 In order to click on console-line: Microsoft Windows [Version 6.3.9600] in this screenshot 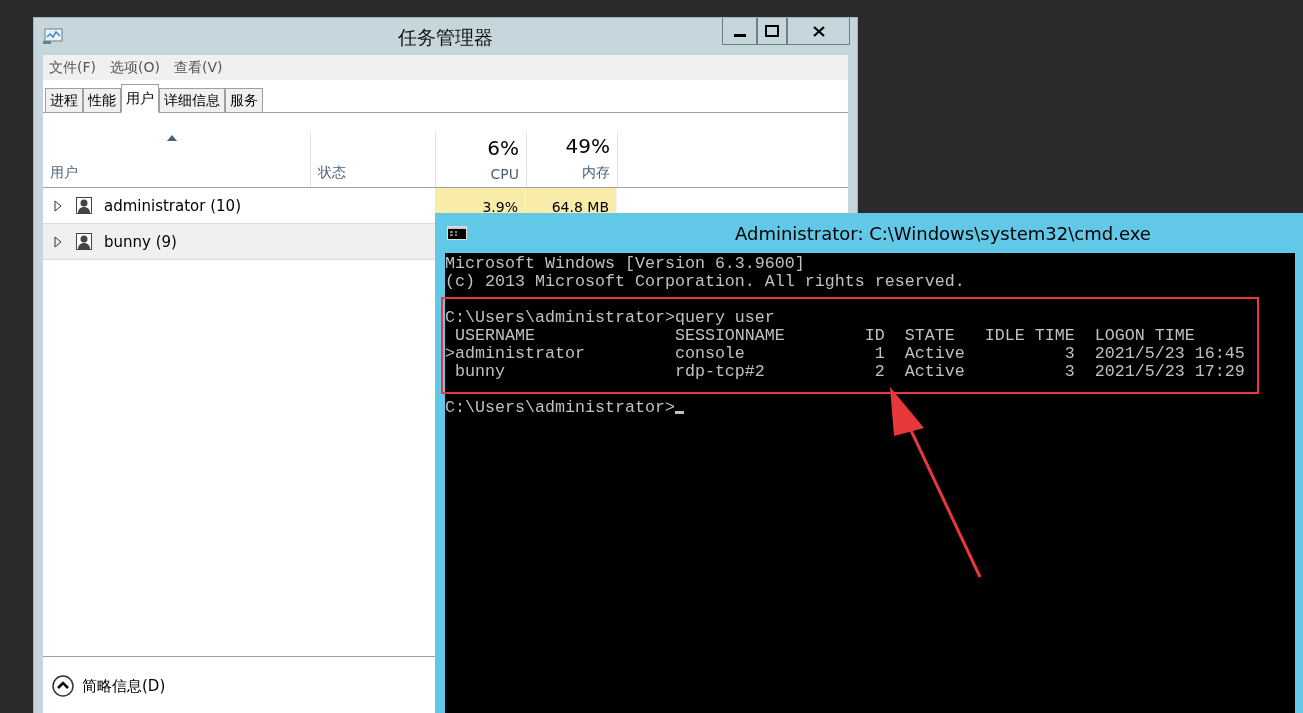, I will do `click(625, 264)`.